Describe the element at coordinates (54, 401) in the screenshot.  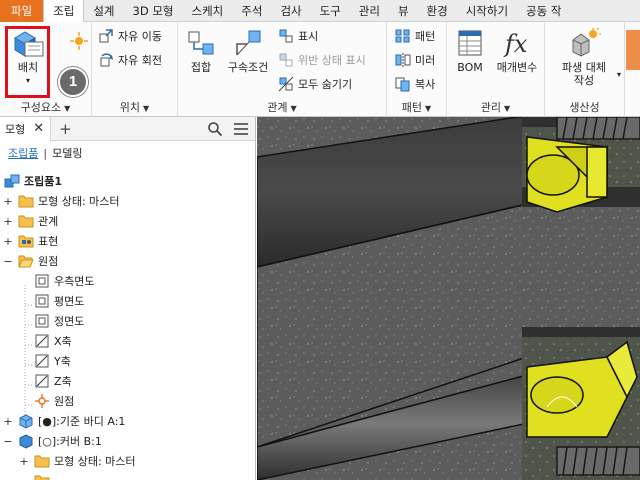
I see `tree-item-center-point: 원점` at that location.